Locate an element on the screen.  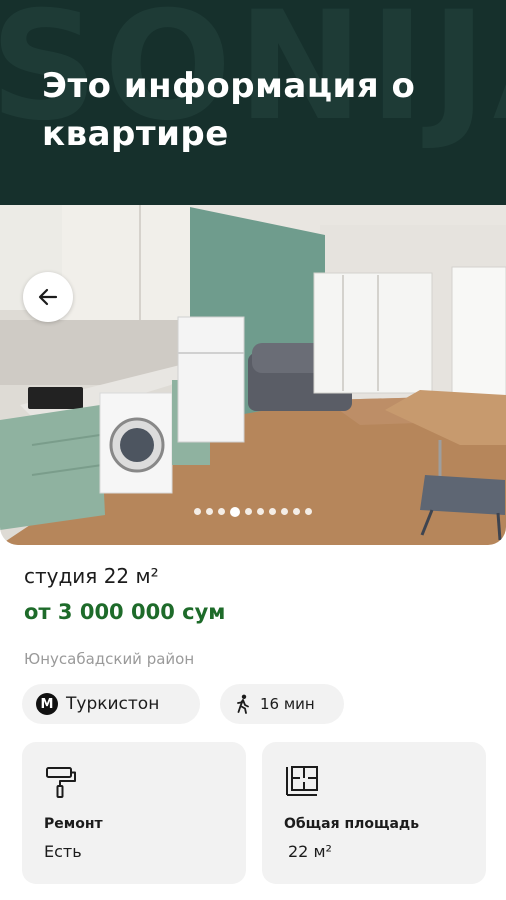
walking-person-icon is located at coordinates (243, 704).